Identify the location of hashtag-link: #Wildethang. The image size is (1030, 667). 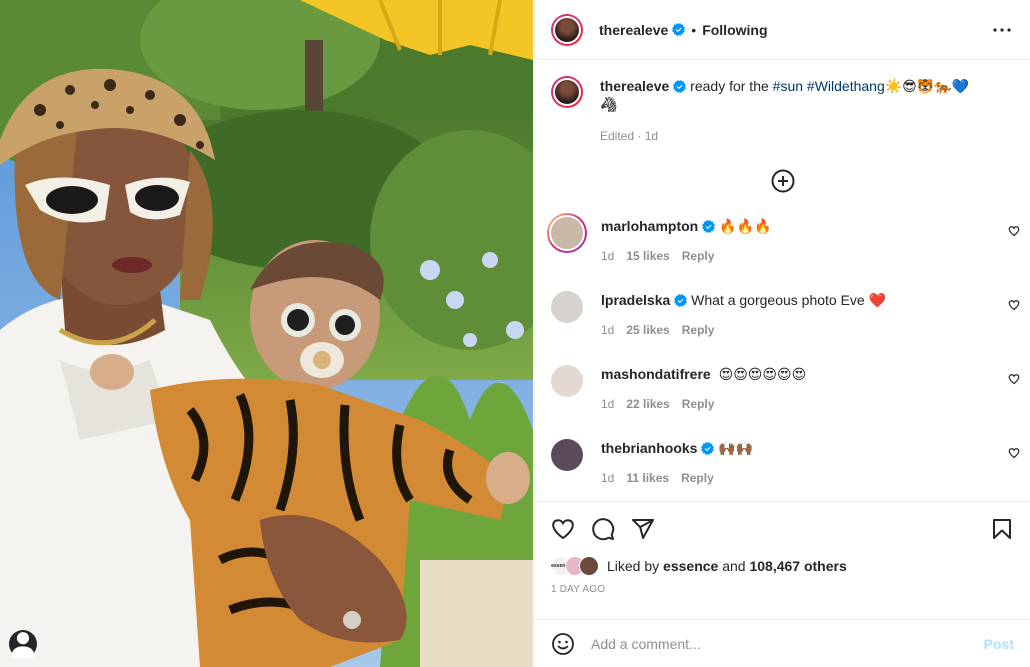
(846, 86).